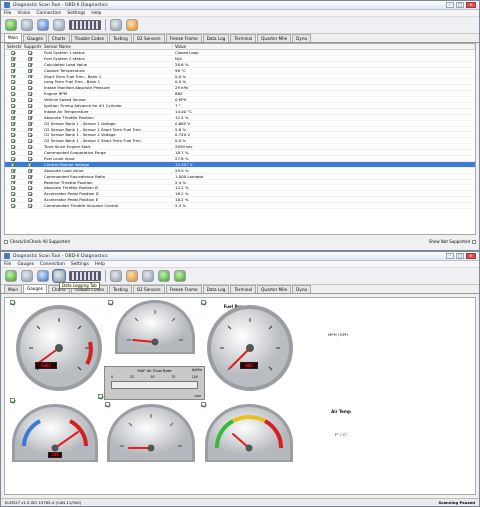  I want to click on scan-icon, so click(43, 25).